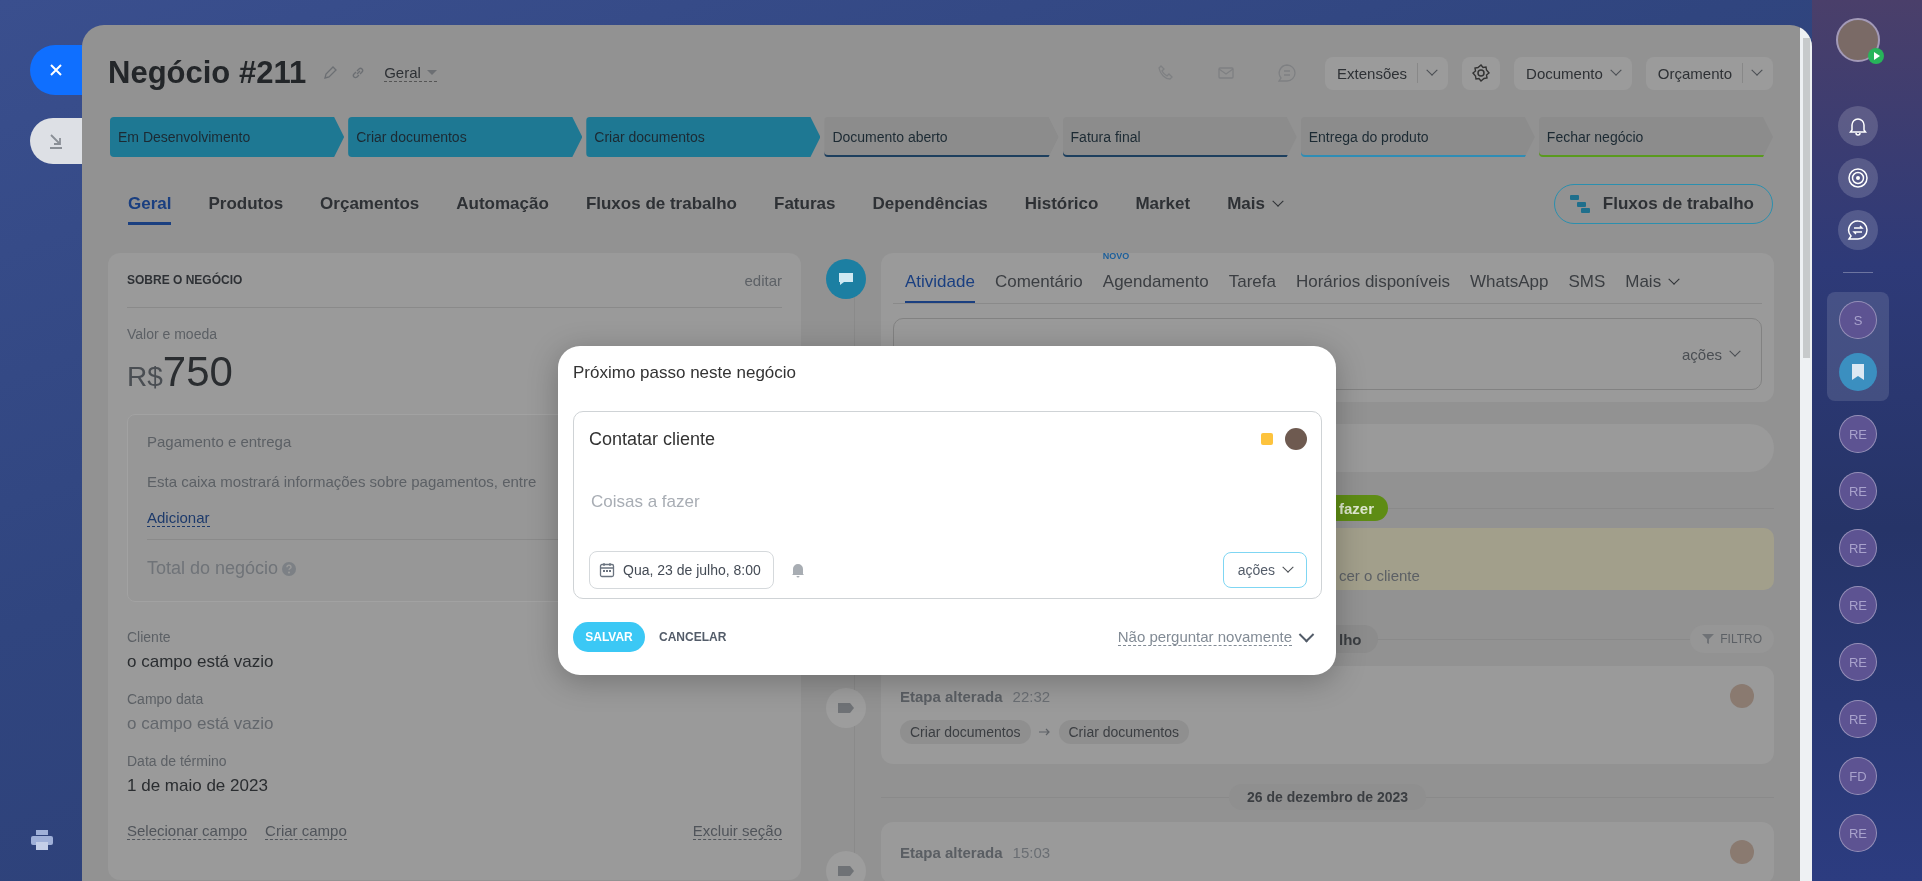  What do you see at coordinates (370, 204) in the screenshot?
I see `tab: Orçamentos` at bounding box center [370, 204].